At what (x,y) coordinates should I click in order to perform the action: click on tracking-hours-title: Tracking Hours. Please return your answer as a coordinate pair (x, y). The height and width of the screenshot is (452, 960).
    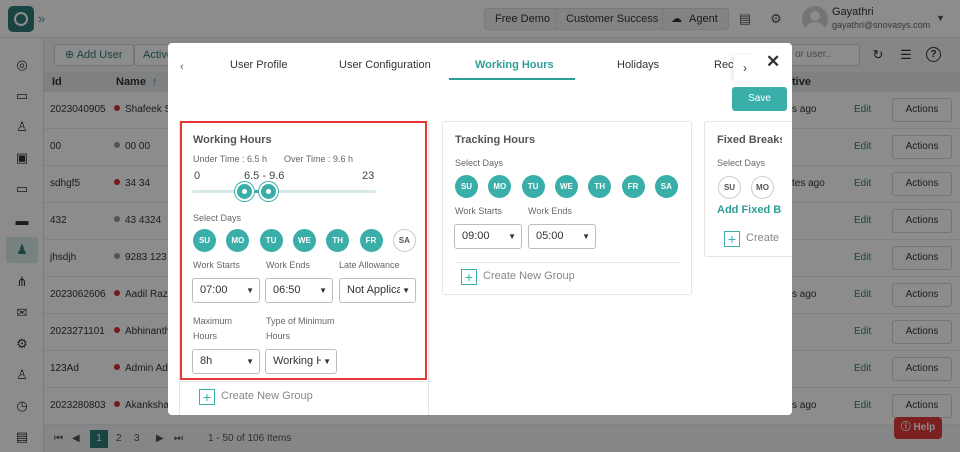
    Looking at the image, I should click on (495, 140).